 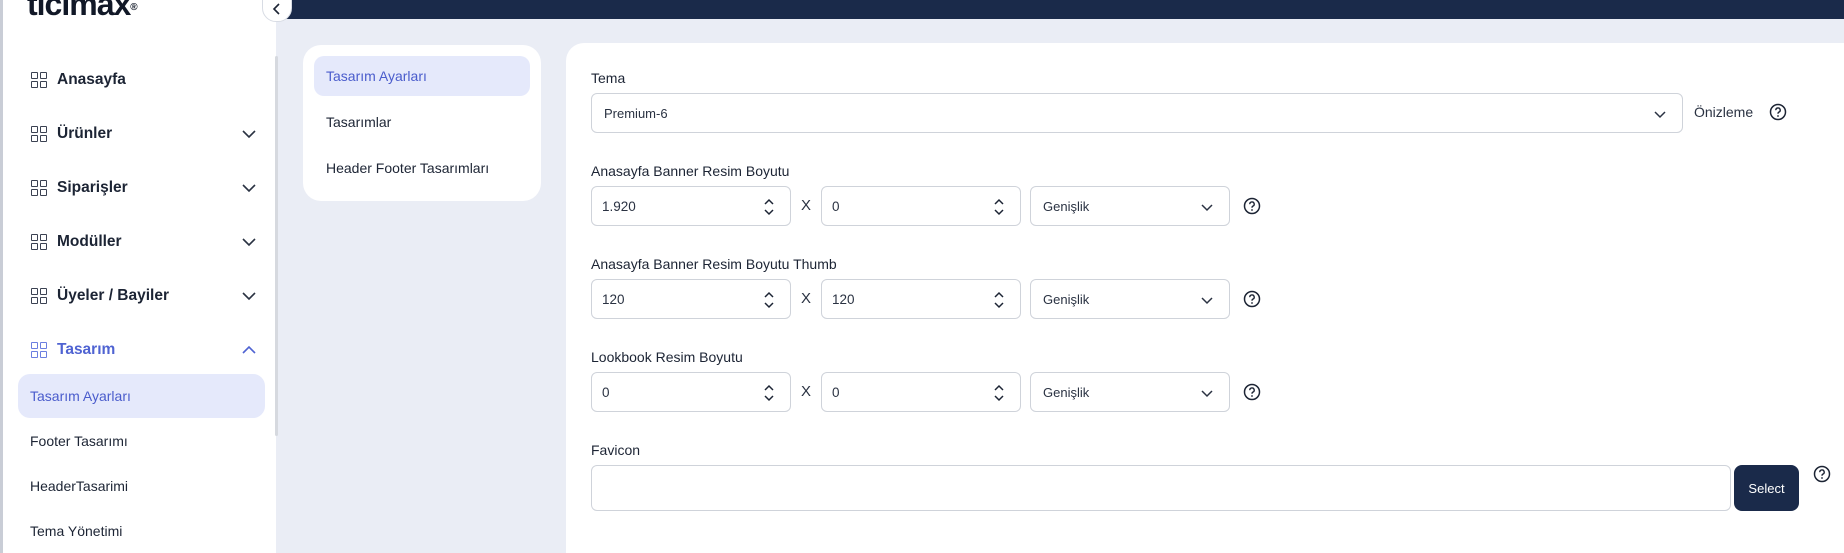 What do you see at coordinates (843, 299) in the screenshot?
I see `banner-thumb-height-value: 120` at bounding box center [843, 299].